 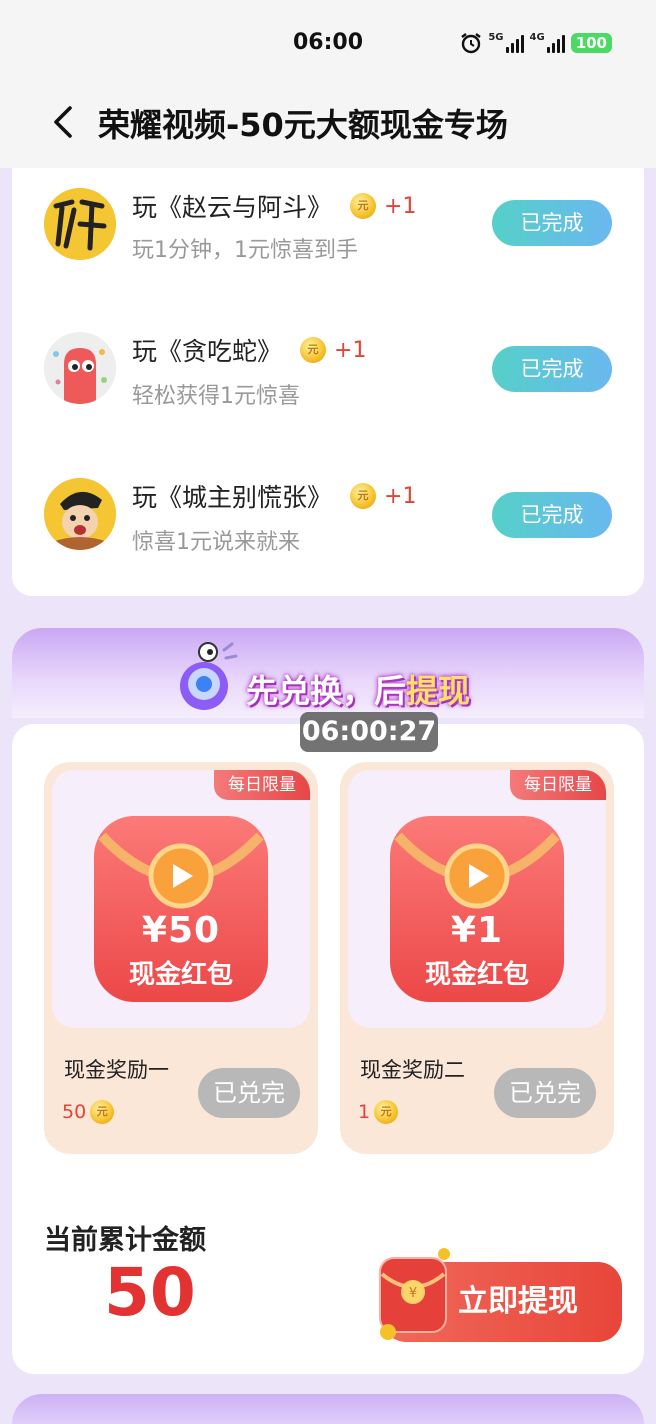 I want to click on page-title: 荣耀视频-50元大额现金专场, so click(x=303, y=125).